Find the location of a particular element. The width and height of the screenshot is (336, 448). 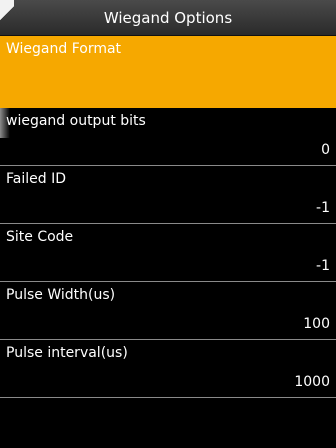

menu-item-wiegand-output-bits: wiegand output bits 0 is located at coordinates (168, 137).